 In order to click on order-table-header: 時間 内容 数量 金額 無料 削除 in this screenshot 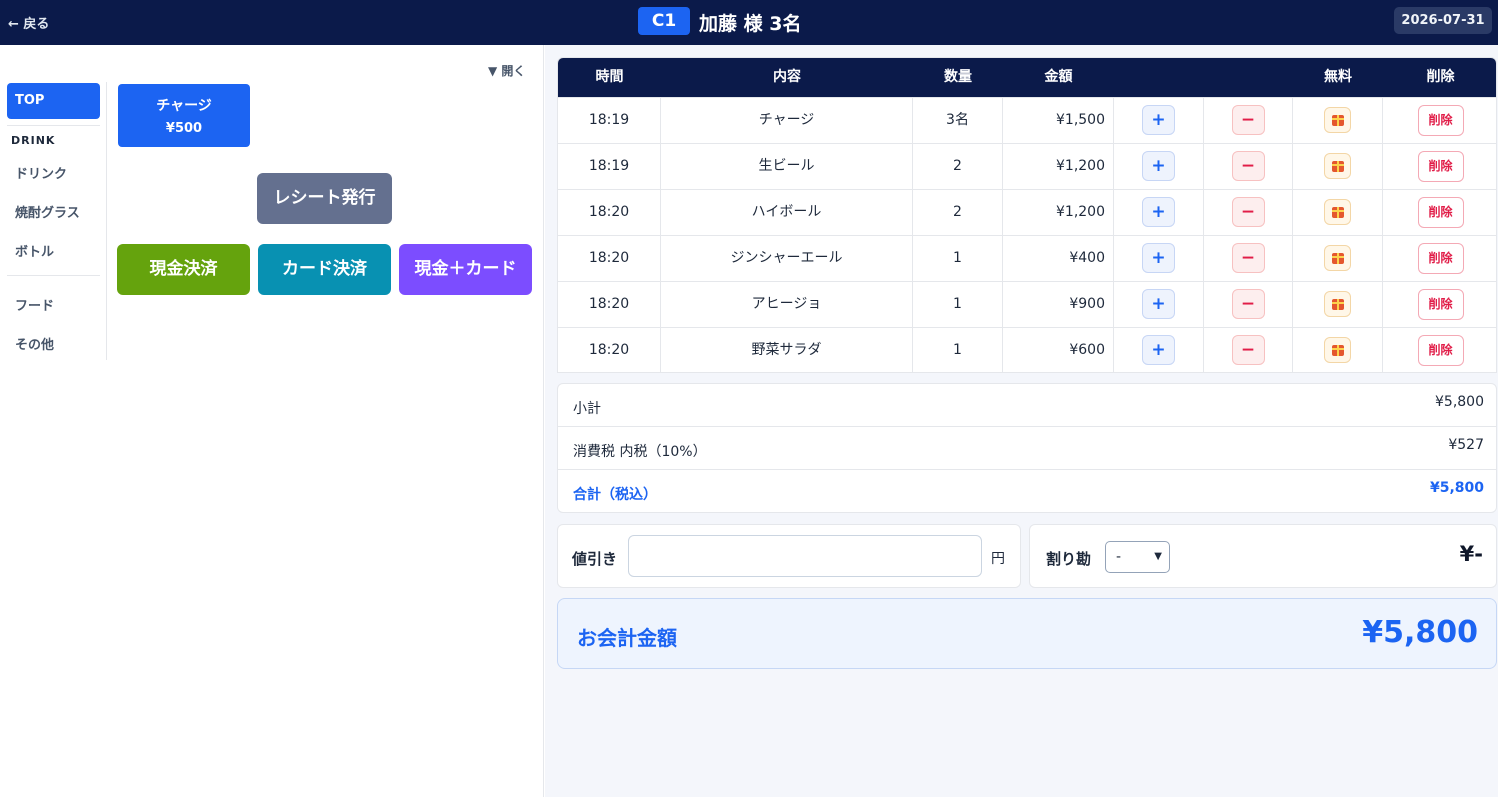, I will do `click(1027, 77)`.